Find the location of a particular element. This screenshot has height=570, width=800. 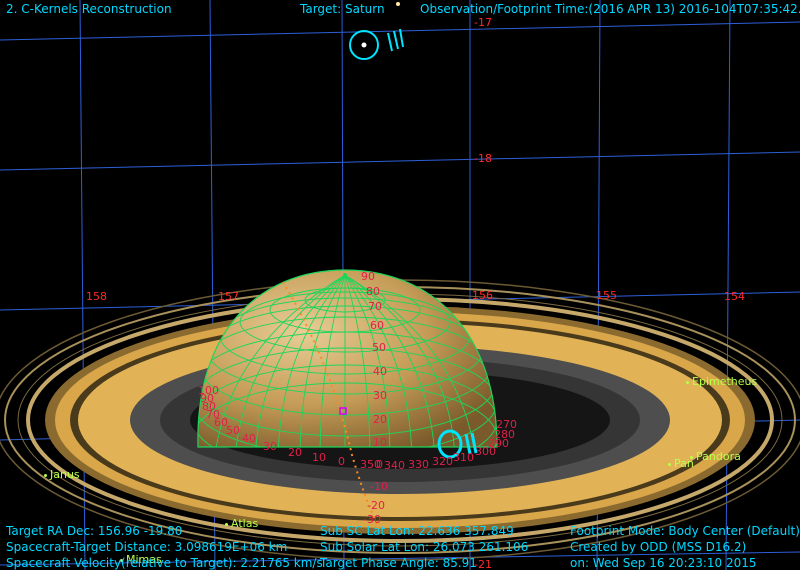

longitude-label: 100 is located at coordinates (208, 390).